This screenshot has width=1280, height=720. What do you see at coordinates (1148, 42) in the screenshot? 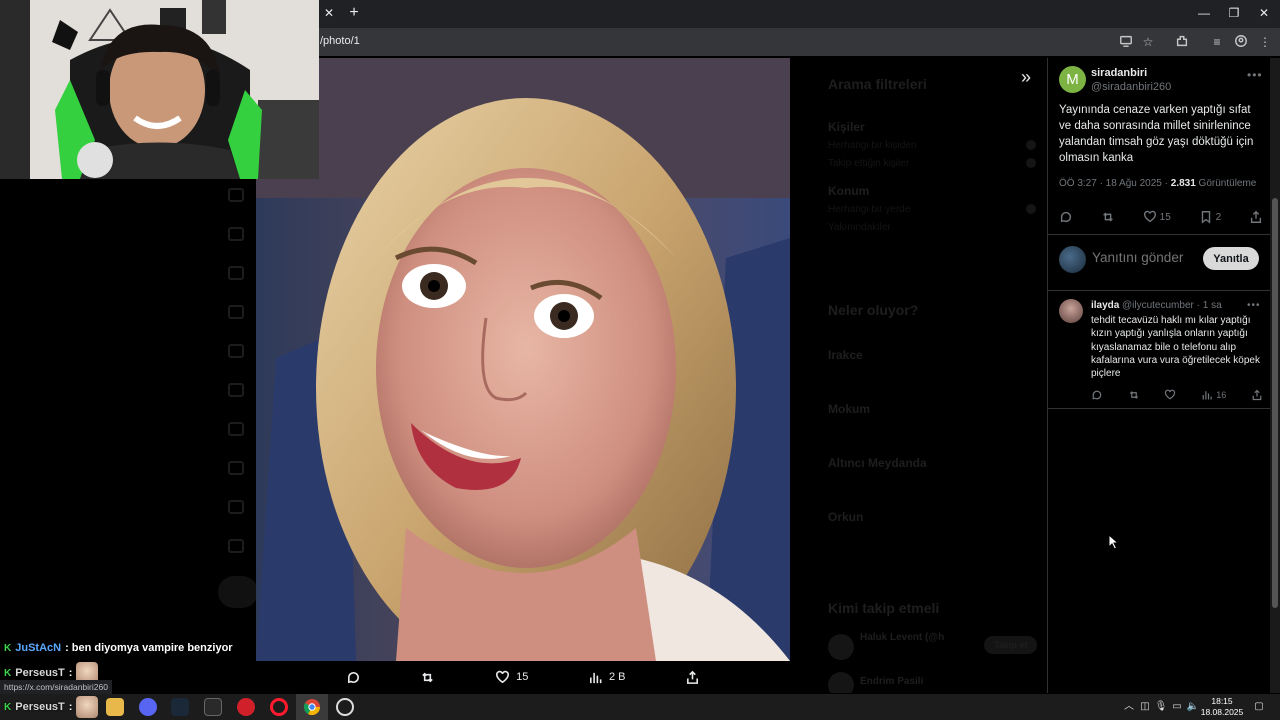
I see `bookmark-star-icon: ☆` at bounding box center [1148, 42].